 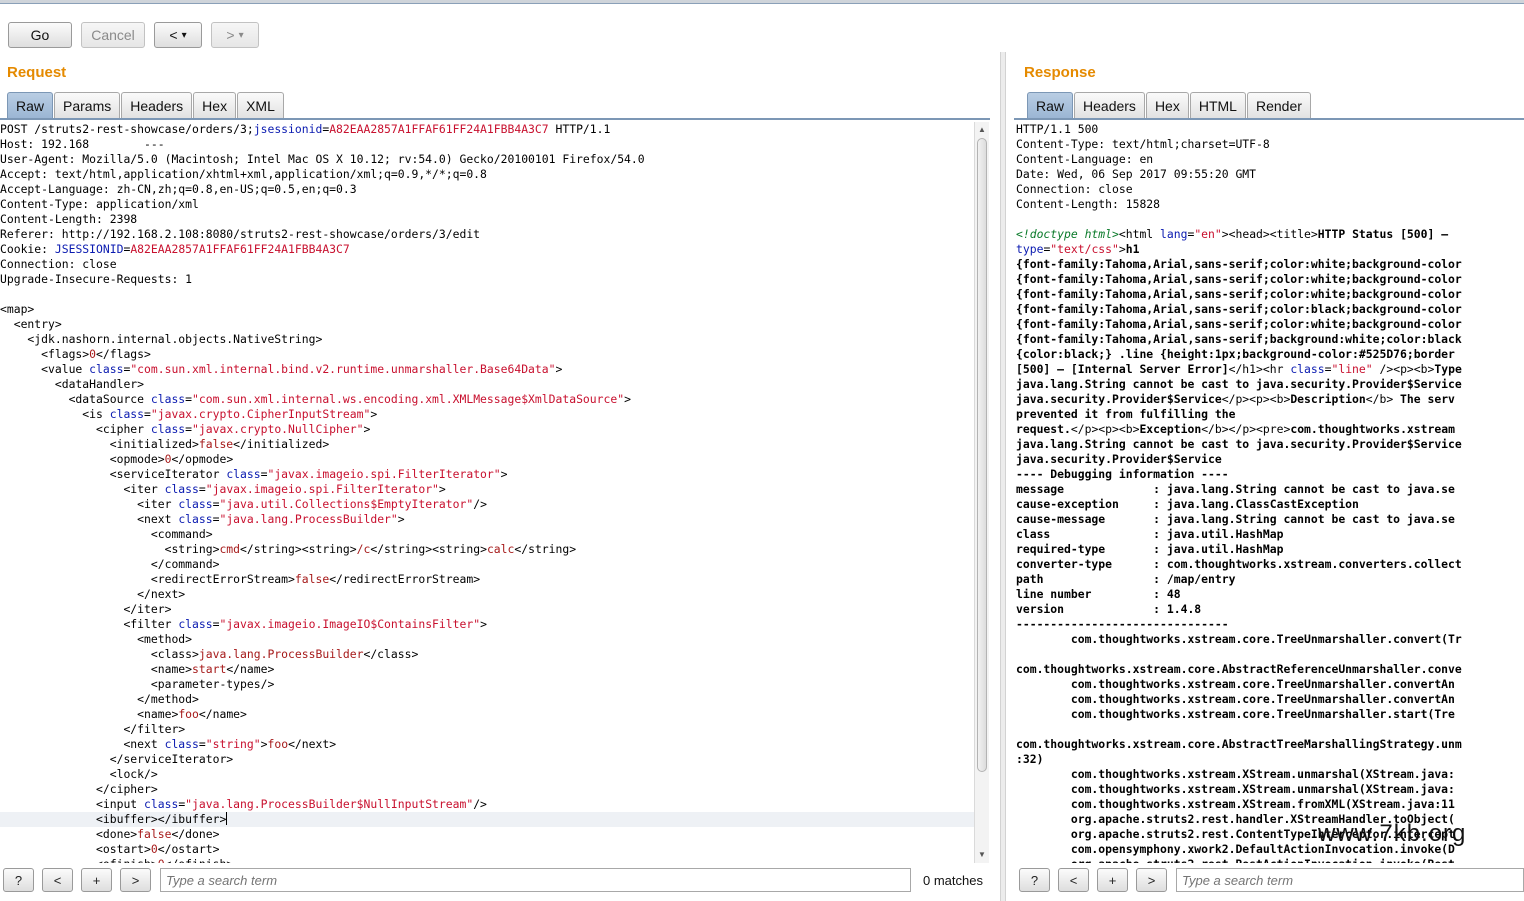 What do you see at coordinates (1067, 234) in the screenshot?
I see `response-token: <!doctype html>` at bounding box center [1067, 234].